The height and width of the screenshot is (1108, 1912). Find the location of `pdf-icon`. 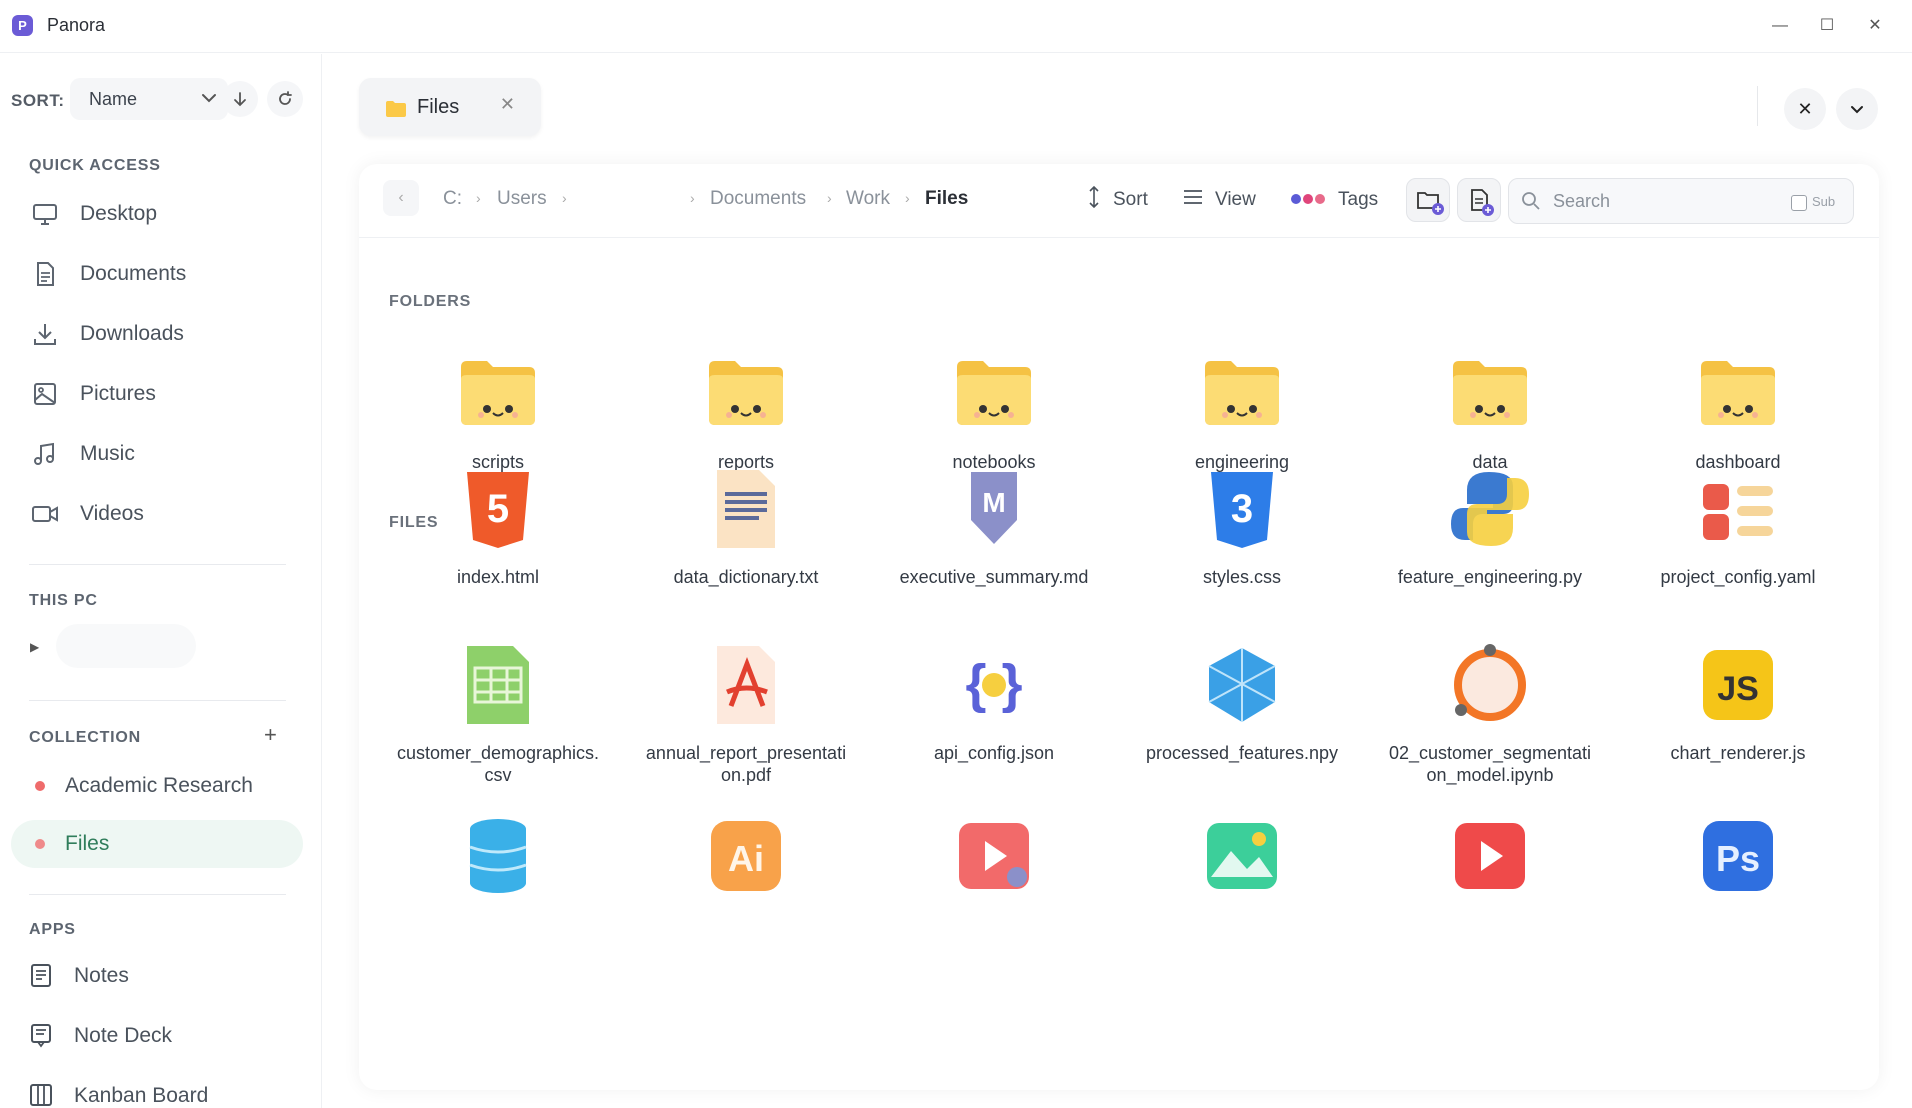

pdf-icon is located at coordinates (746, 685).